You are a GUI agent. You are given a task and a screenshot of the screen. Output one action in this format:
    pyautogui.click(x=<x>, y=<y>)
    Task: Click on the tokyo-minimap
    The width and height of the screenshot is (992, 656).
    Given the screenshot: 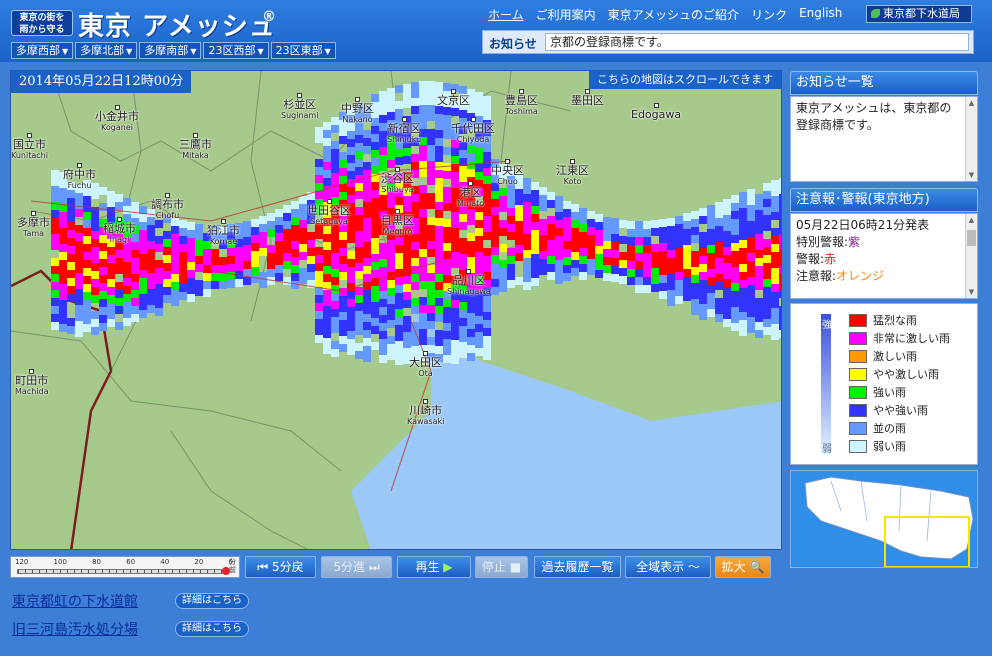 What is the action you would take?
    pyautogui.click(x=884, y=519)
    